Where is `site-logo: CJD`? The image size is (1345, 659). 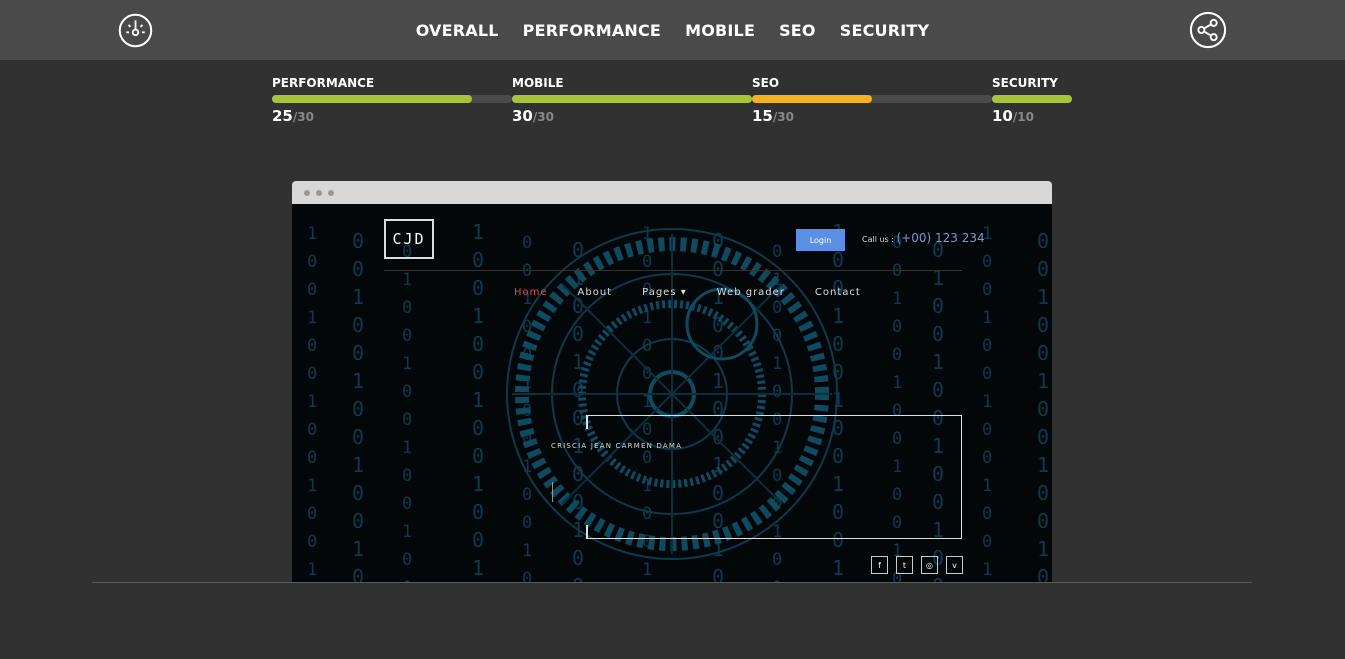
site-logo: CJD is located at coordinates (409, 239).